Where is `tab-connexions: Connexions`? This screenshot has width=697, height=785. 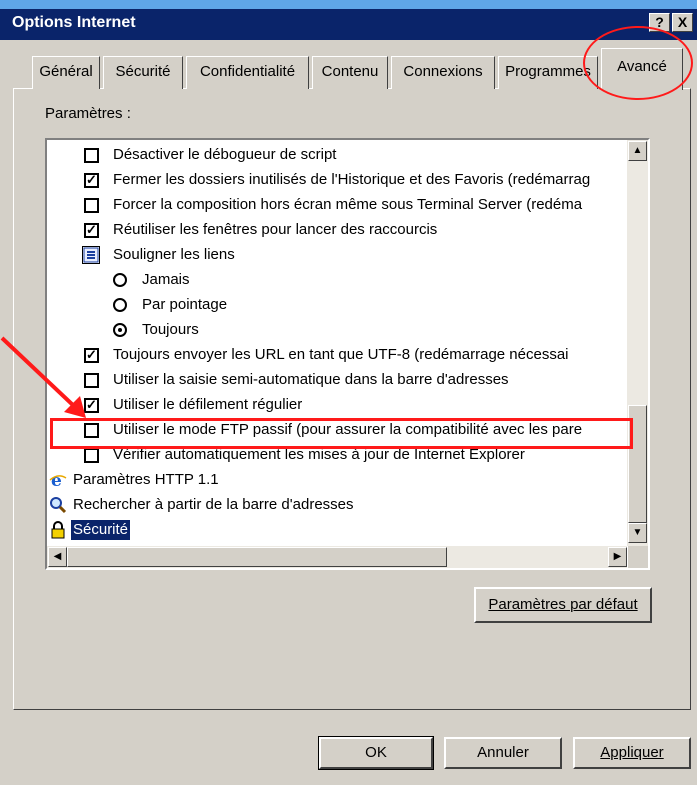 tab-connexions: Connexions is located at coordinates (443, 72).